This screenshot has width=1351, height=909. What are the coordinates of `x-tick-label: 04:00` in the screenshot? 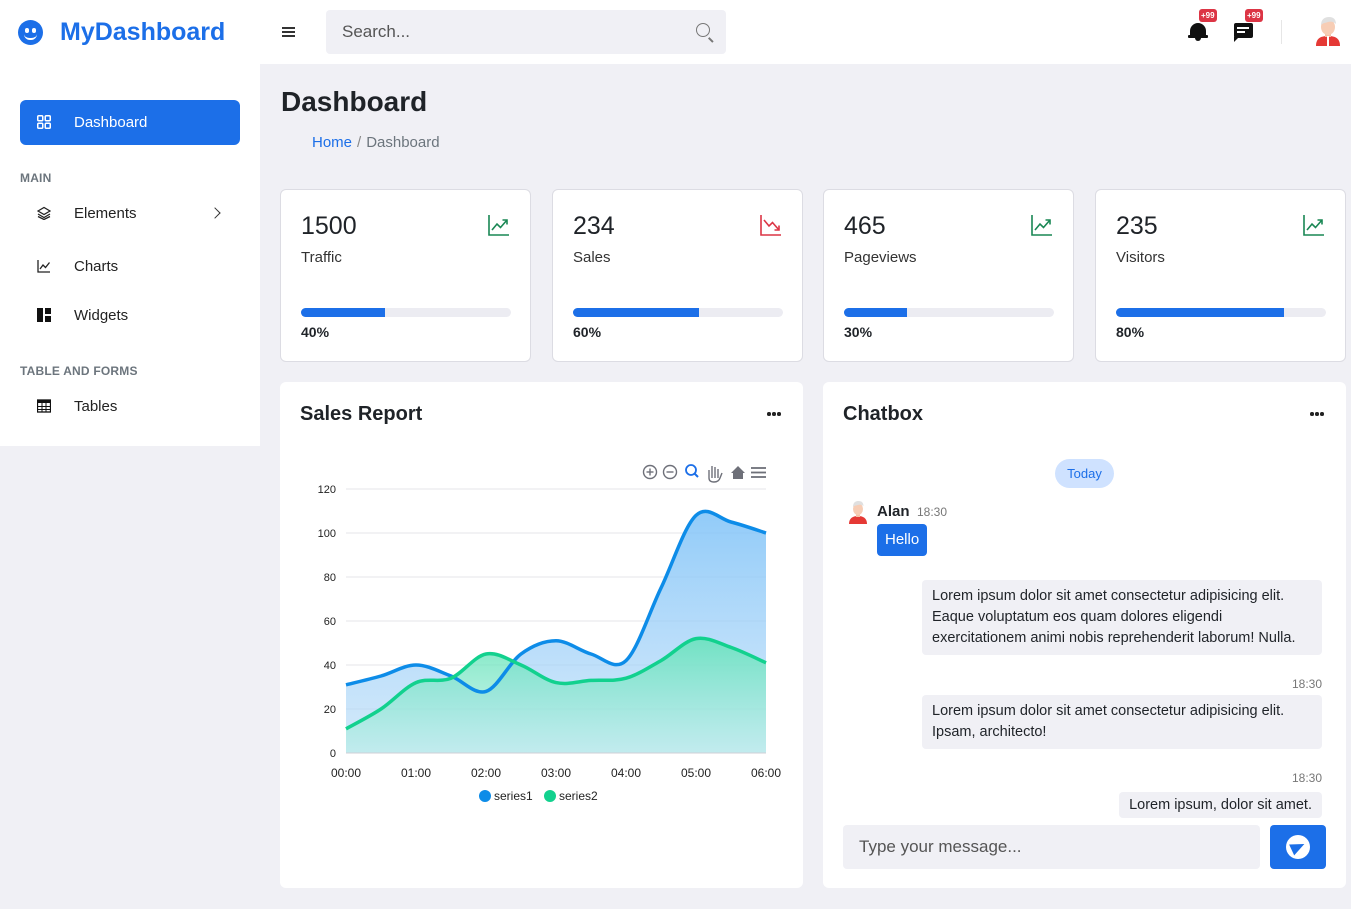 It's located at (626, 773).